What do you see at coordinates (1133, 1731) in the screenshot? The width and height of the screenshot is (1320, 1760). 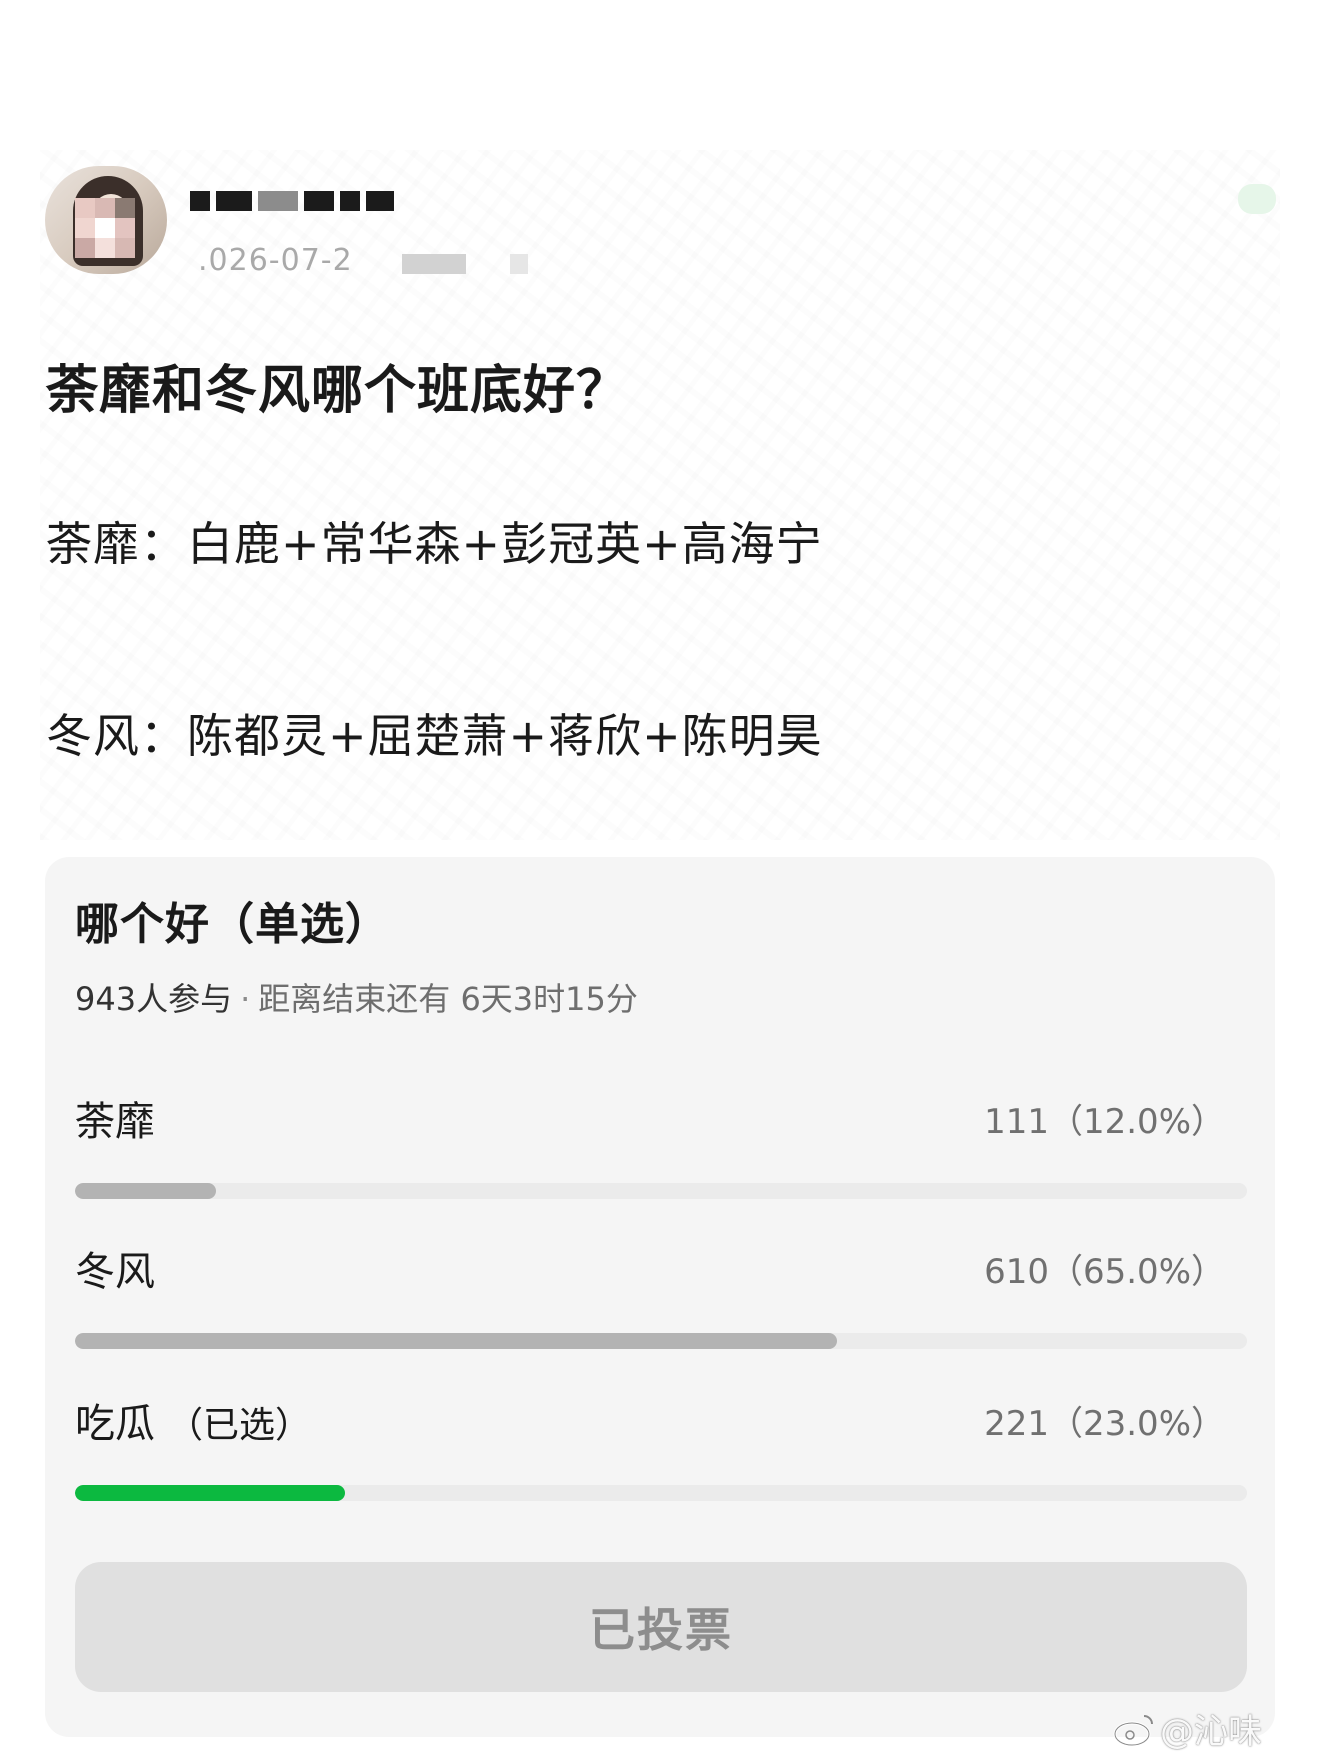 I see `weibo-icon` at bounding box center [1133, 1731].